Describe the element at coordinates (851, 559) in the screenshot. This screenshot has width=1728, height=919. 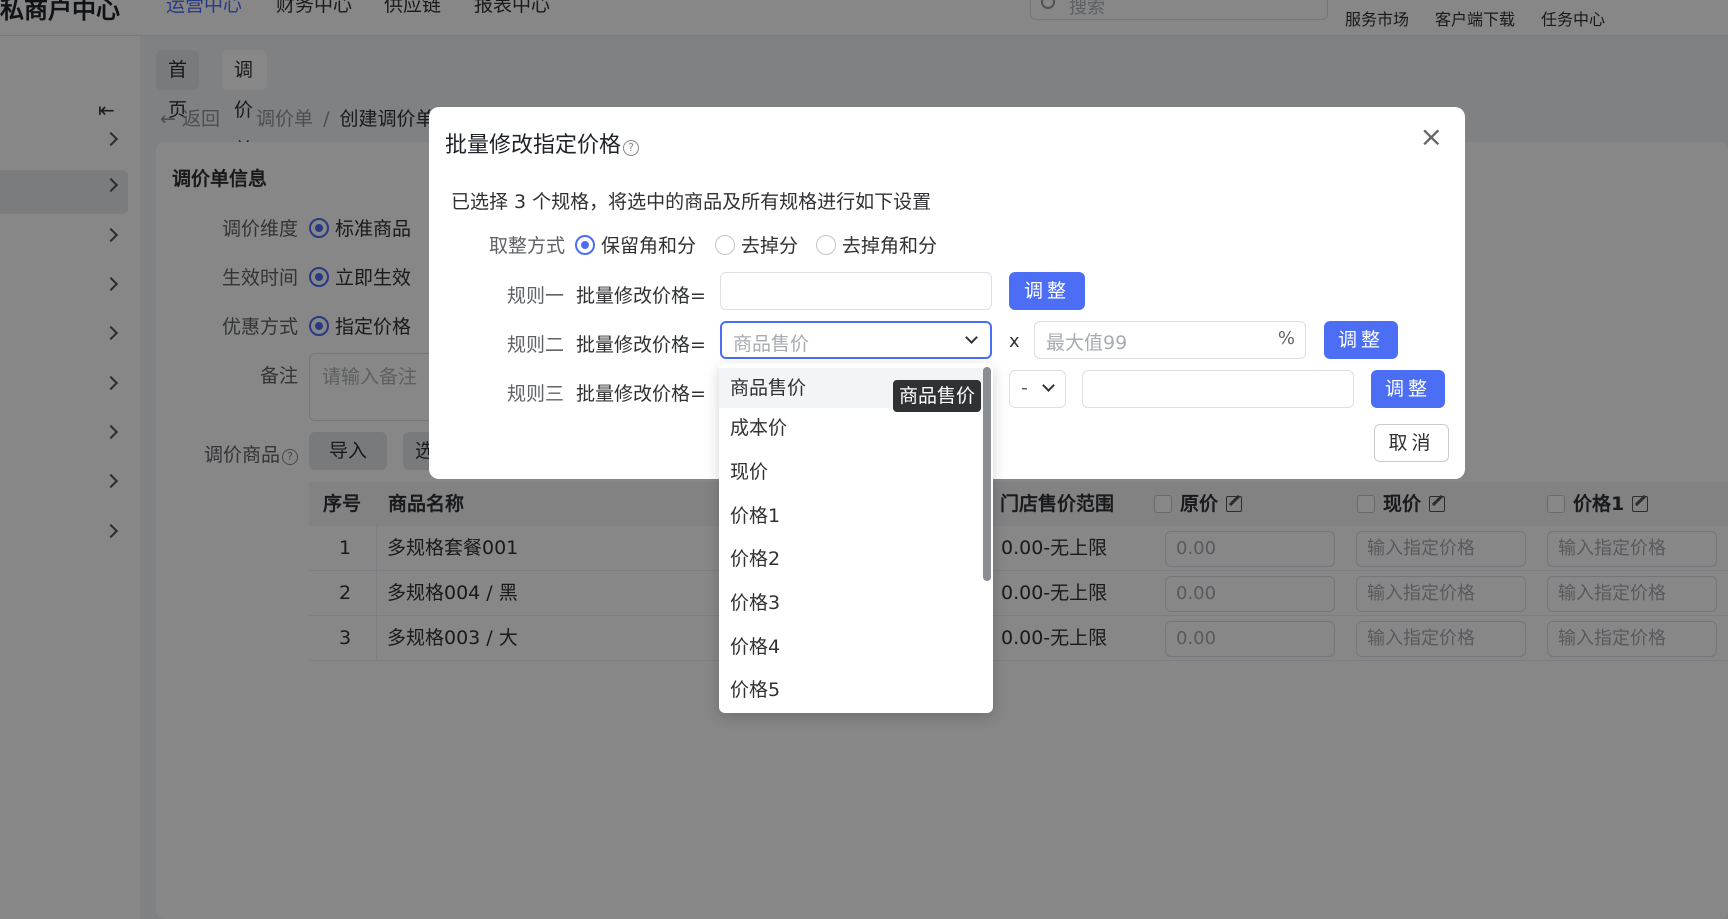
I see `dropdown-option: 价格2` at that location.